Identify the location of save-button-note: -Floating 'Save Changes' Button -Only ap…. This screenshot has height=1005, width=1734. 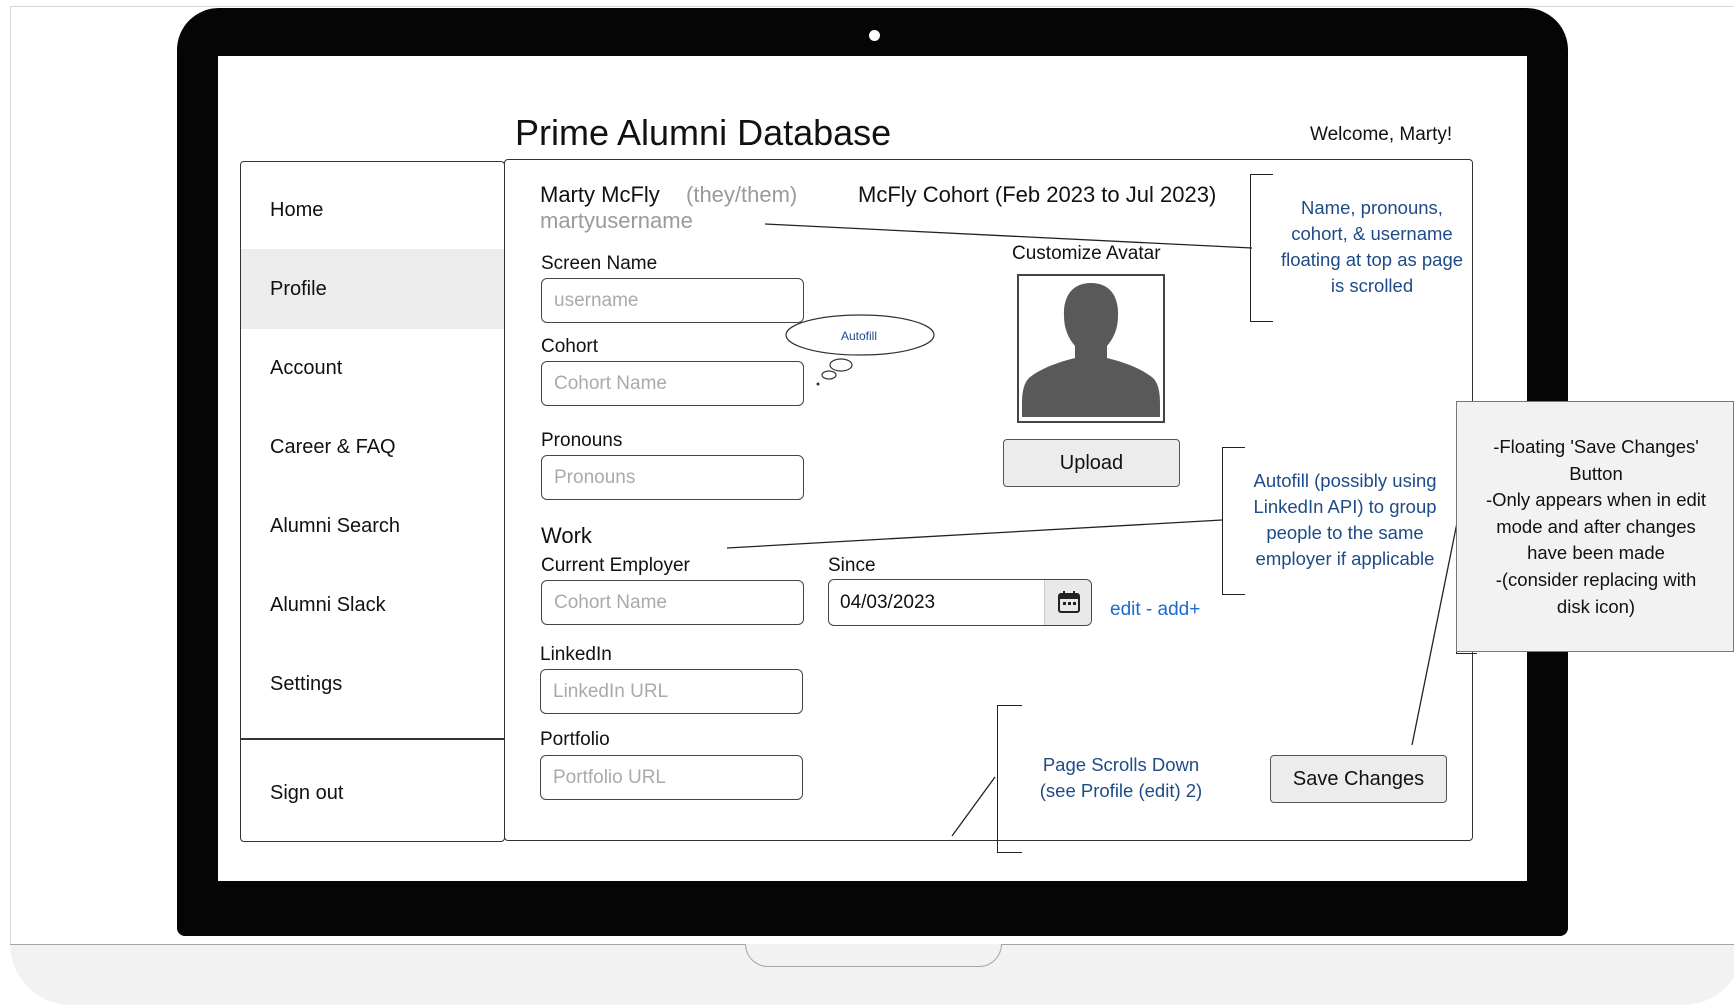
(1595, 526).